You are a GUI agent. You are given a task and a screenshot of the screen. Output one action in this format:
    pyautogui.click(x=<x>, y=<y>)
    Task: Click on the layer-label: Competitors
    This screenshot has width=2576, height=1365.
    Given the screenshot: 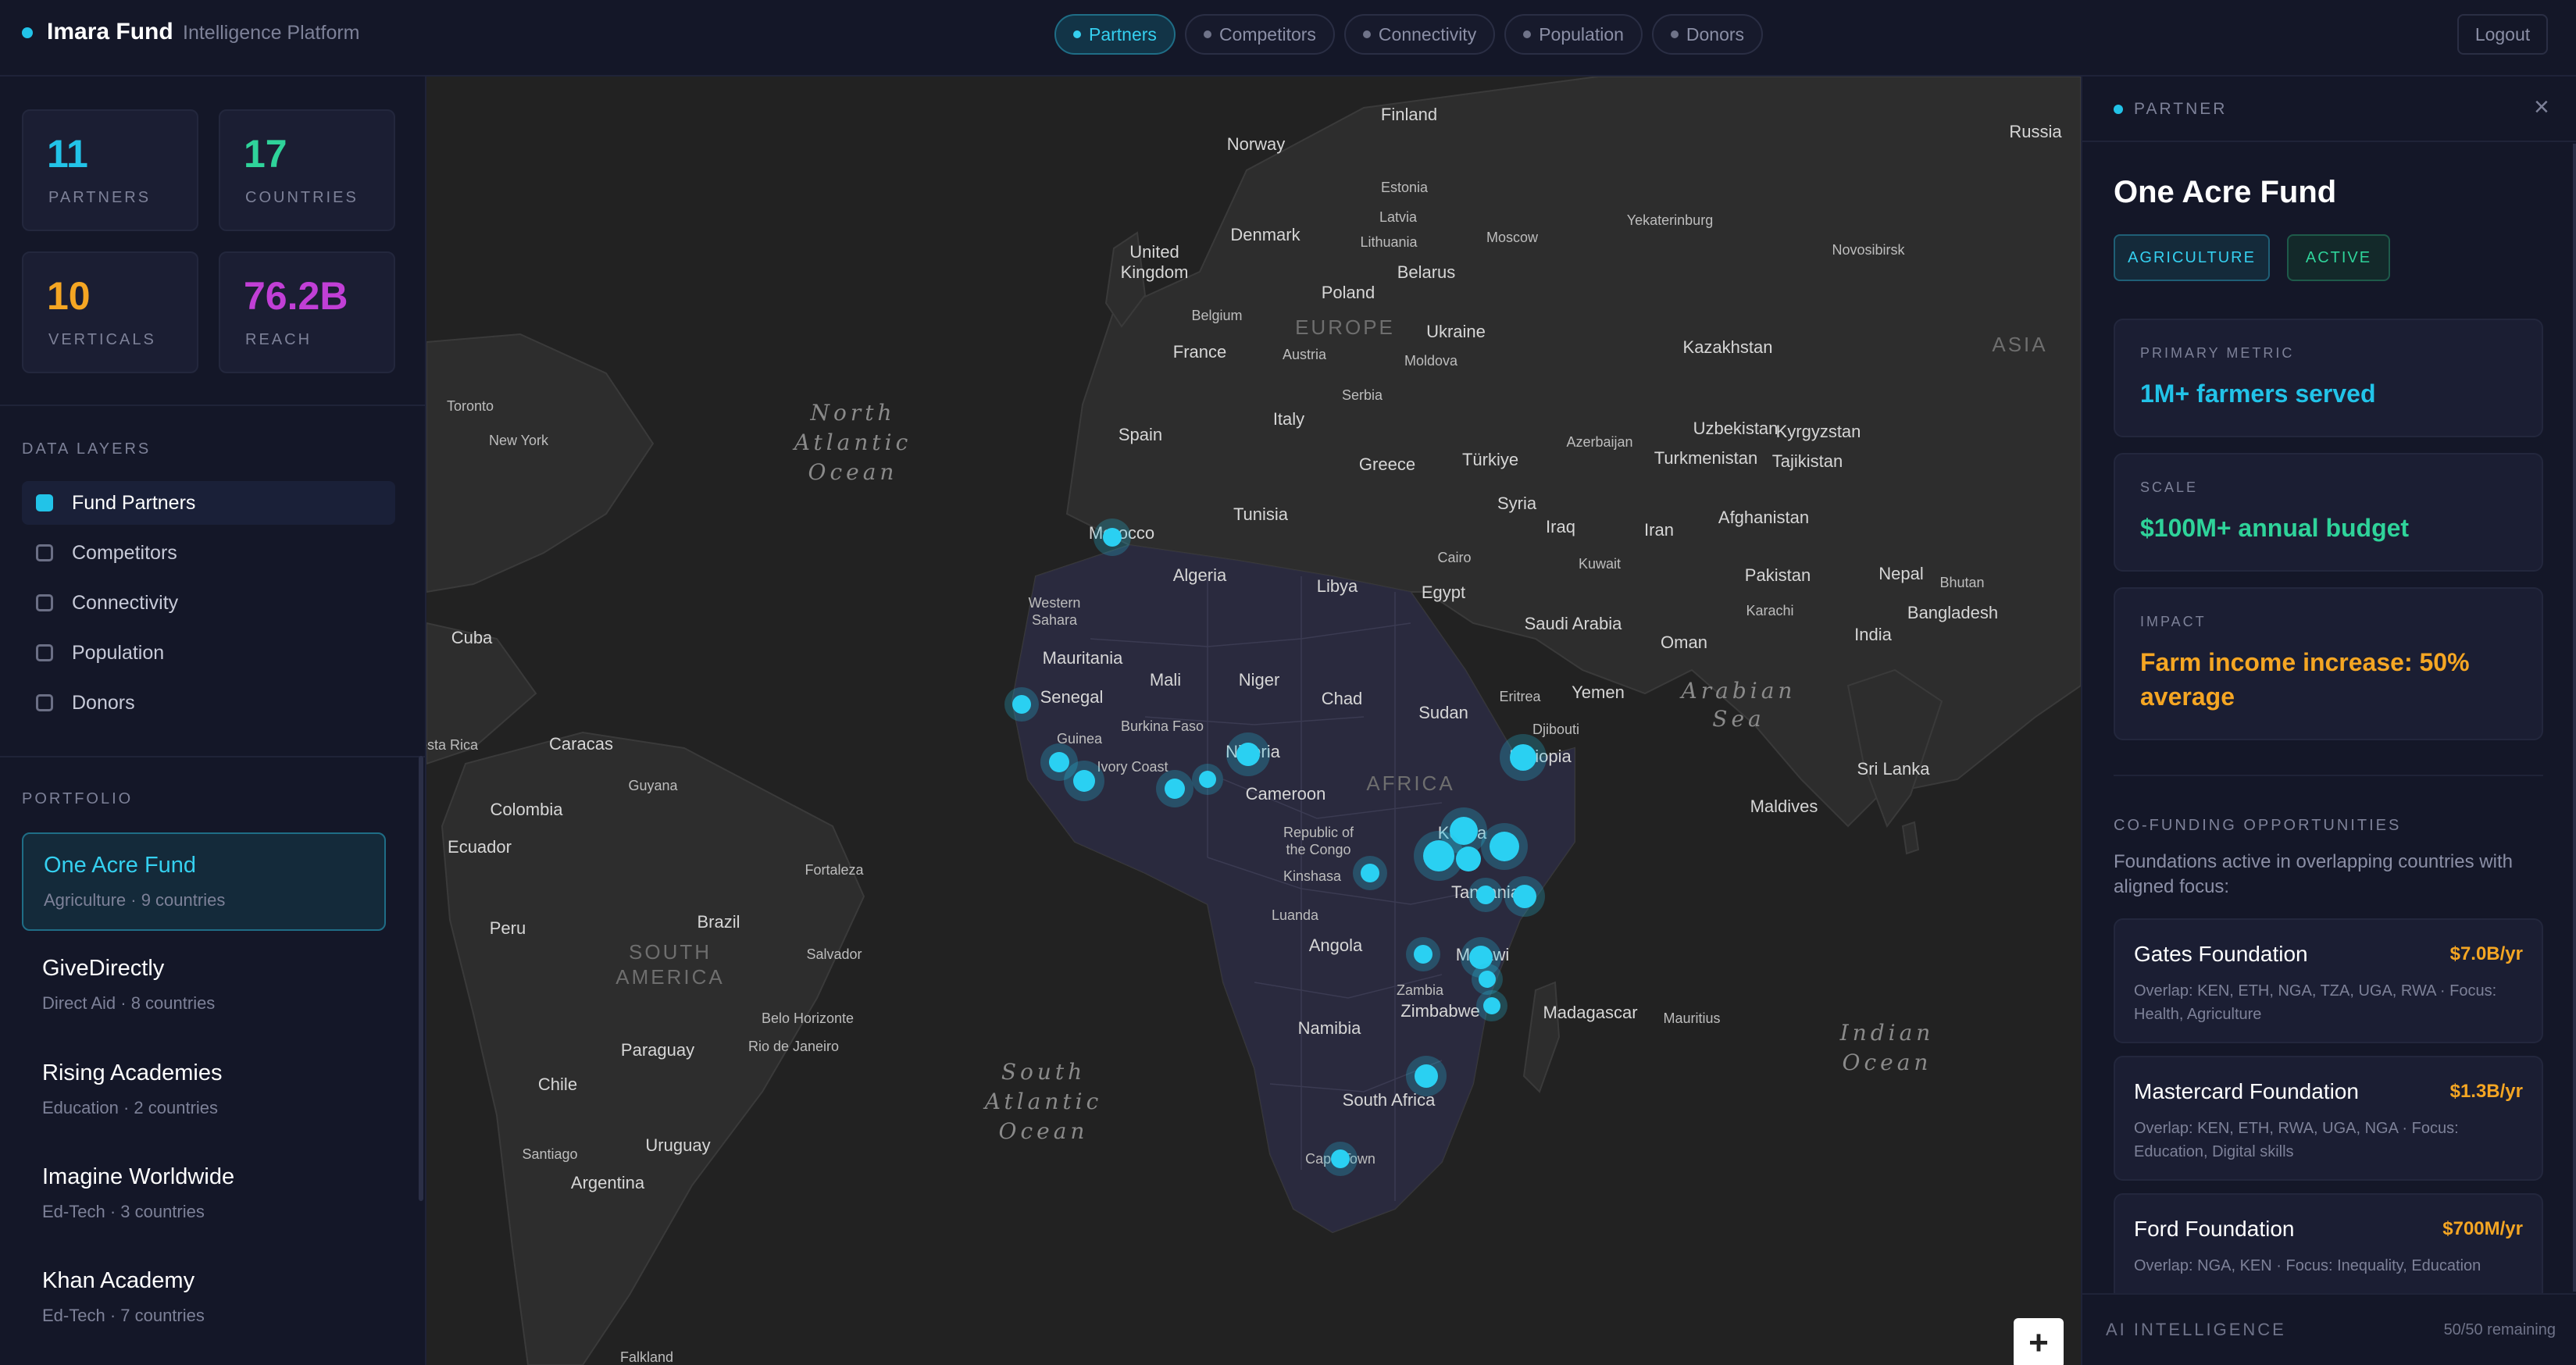 What is the action you would take?
    pyautogui.click(x=124, y=552)
    